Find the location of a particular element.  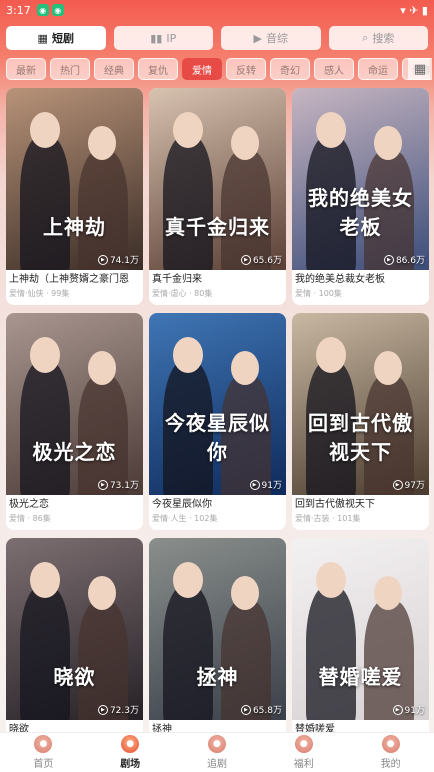

drama-meta: 爱情·仙侠 · 99集 is located at coordinates (39, 293).